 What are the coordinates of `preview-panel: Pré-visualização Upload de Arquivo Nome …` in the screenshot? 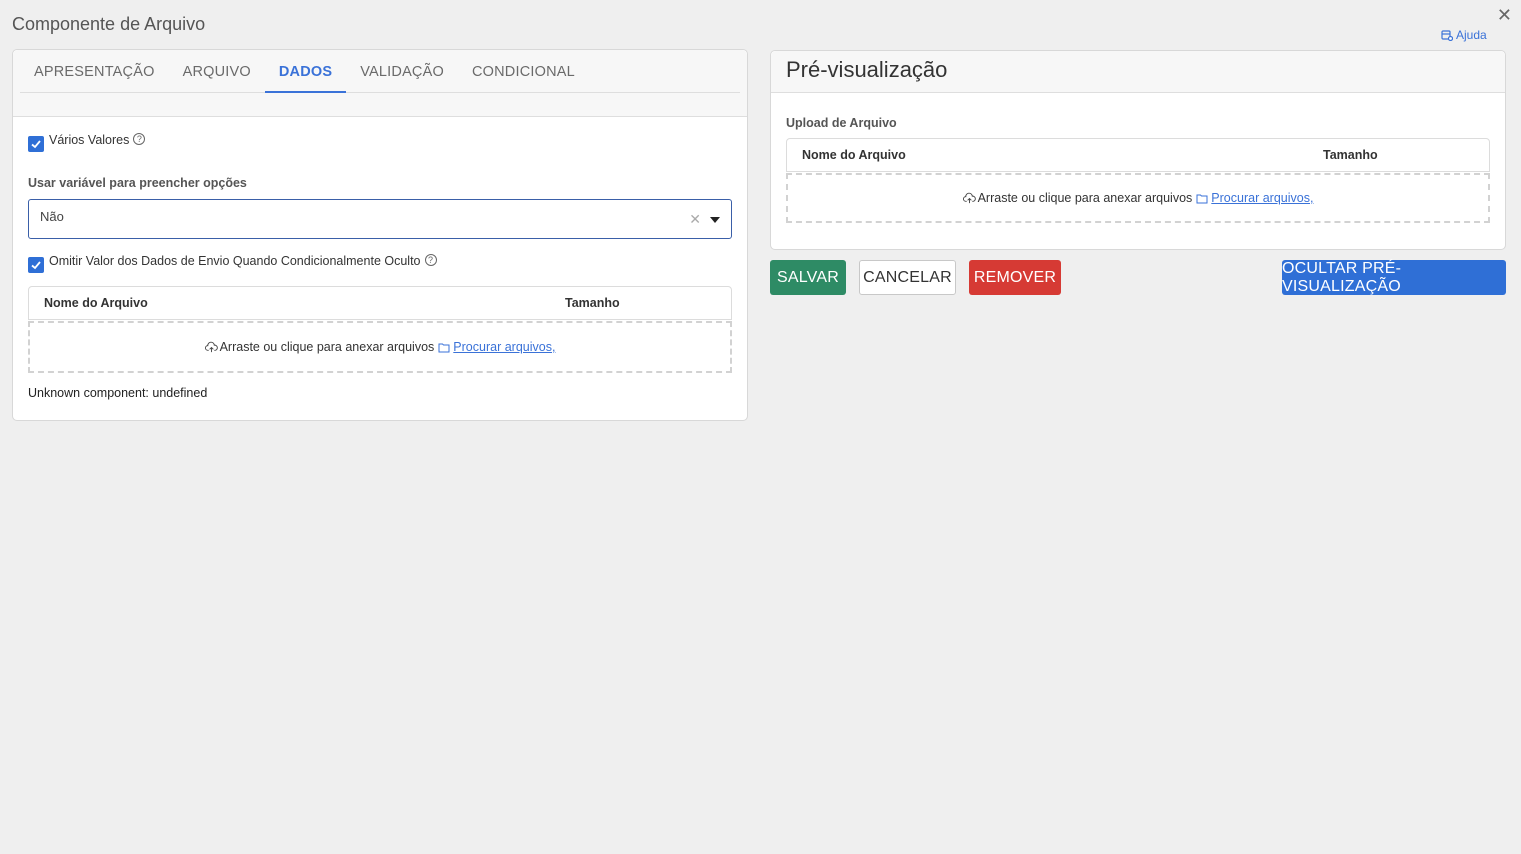 It's located at (1138, 150).